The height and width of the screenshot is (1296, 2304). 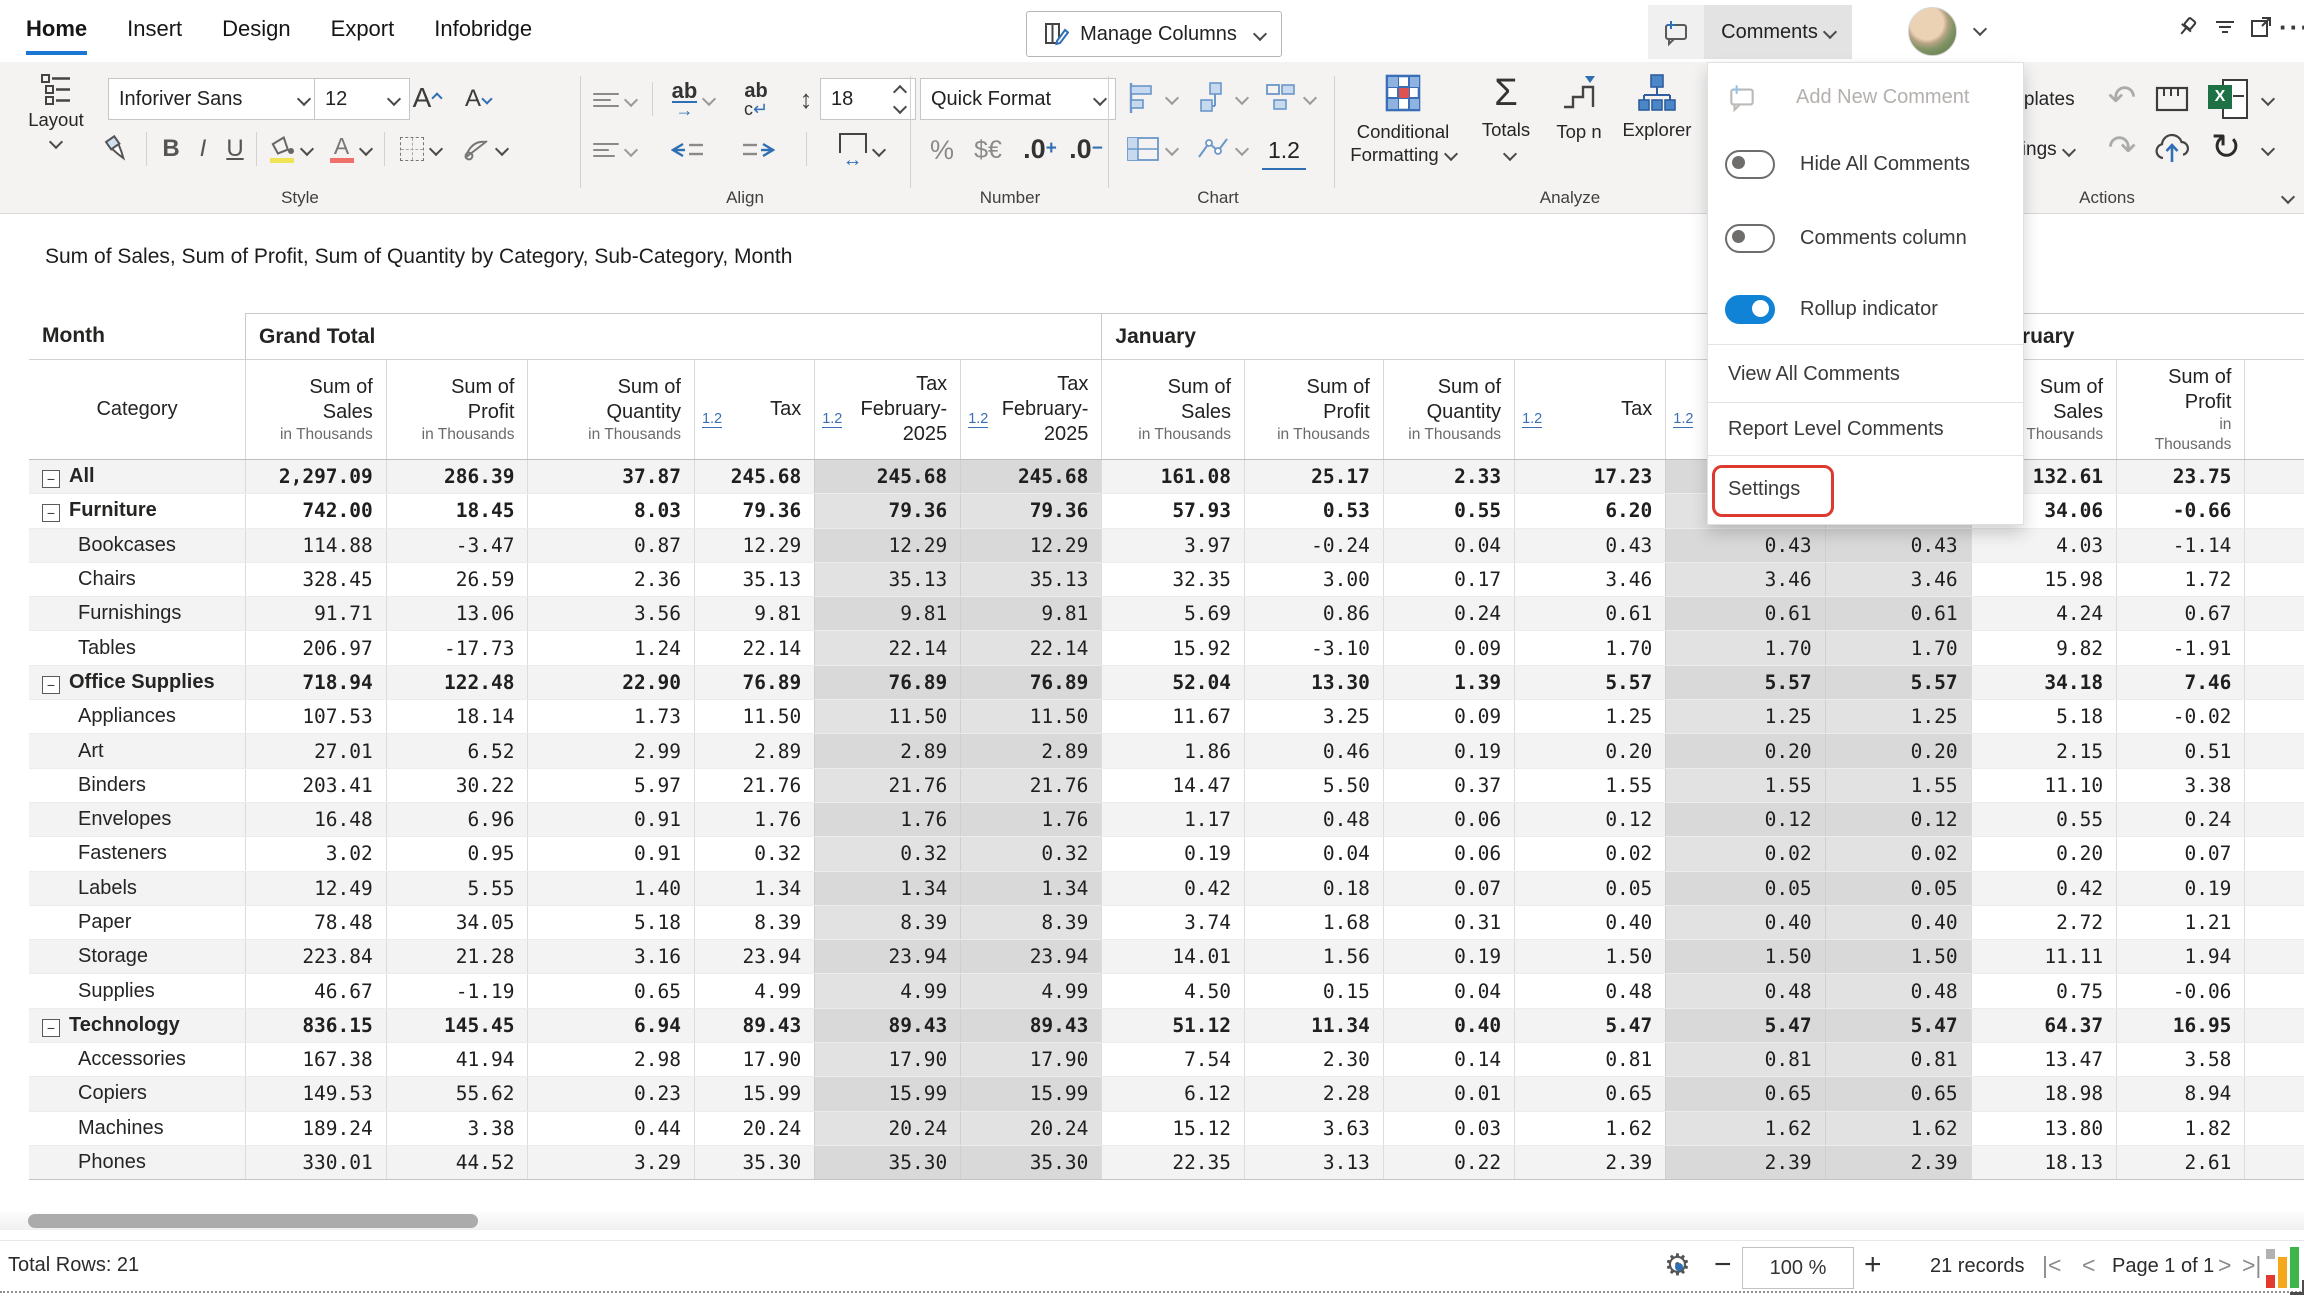 I want to click on cell: 12.29, so click(x=887, y=545).